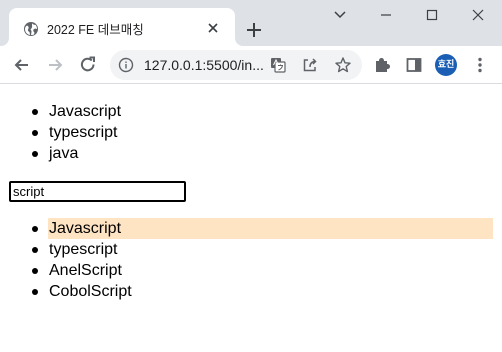 The height and width of the screenshot is (352, 502). I want to click on extensions-puzzle-icon, so click(382, 65).